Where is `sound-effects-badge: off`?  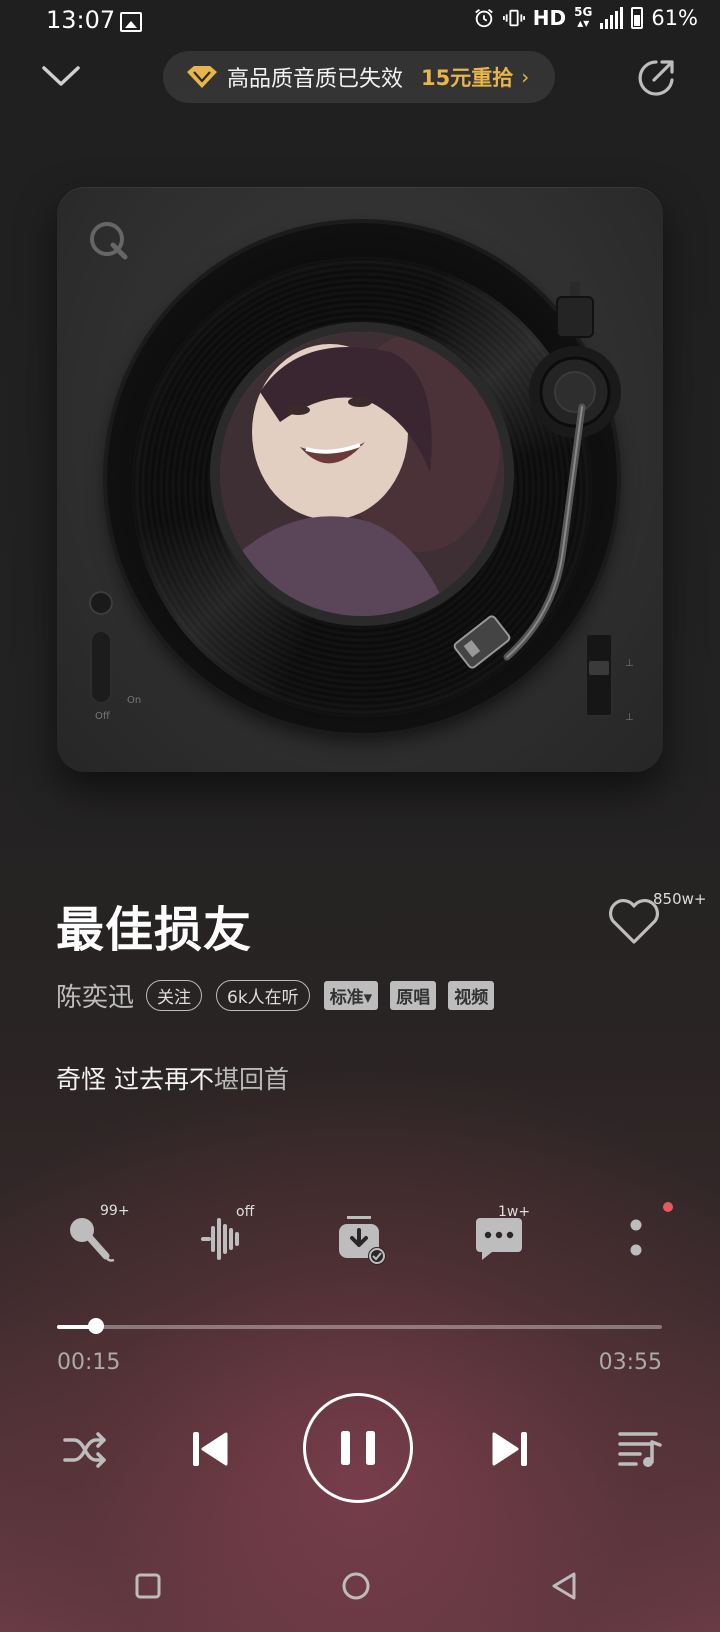
sound-effects-badge: off is located at coordinates (245, 1212).